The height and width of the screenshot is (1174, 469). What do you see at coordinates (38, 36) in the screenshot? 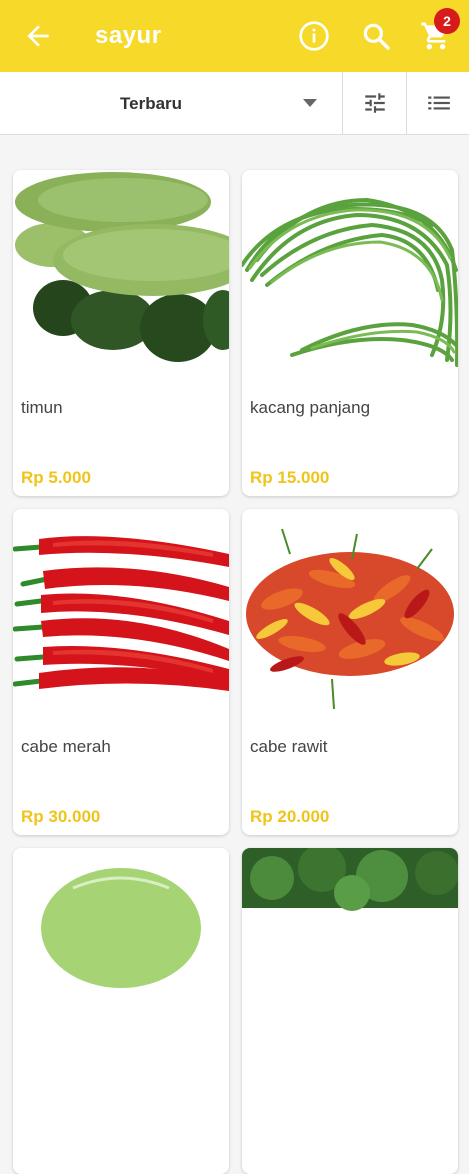
I see `back-arrow-icon` at bounding box center [38, 36].